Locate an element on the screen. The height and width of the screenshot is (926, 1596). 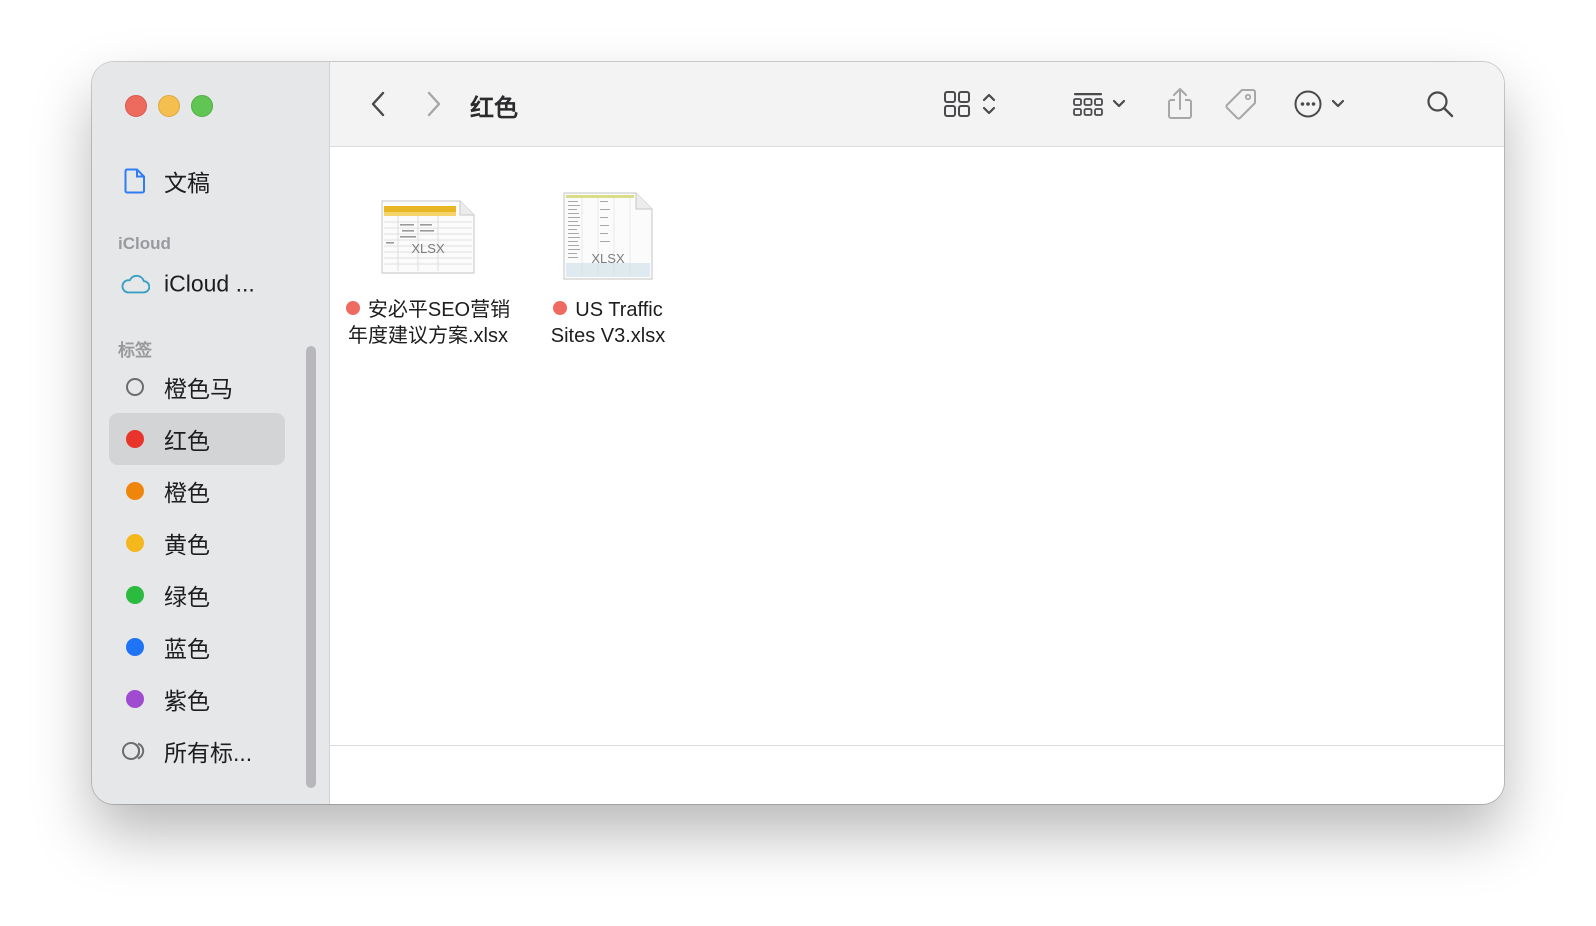
sidebar-item-label: 紫色 is located at coordinates (187, 701).